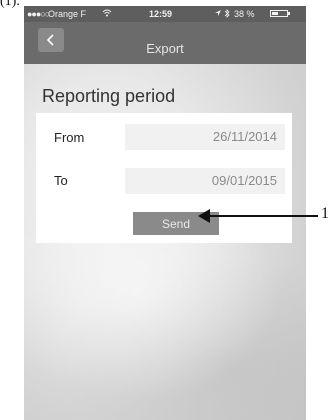  What do you see at coordinates (205, 181) in the screenshot?
I see `to-date-field: 09/01/2015` at bounding box center [205, 181].